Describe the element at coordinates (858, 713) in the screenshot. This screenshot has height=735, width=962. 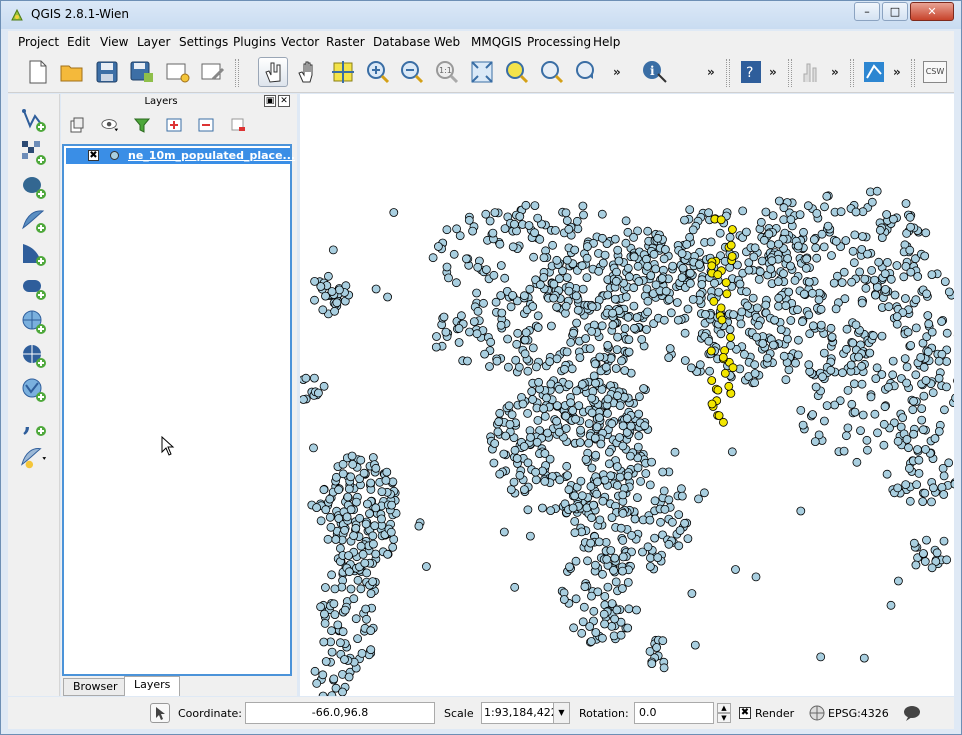
I see `crs-label: EPSG:4326` at that location.